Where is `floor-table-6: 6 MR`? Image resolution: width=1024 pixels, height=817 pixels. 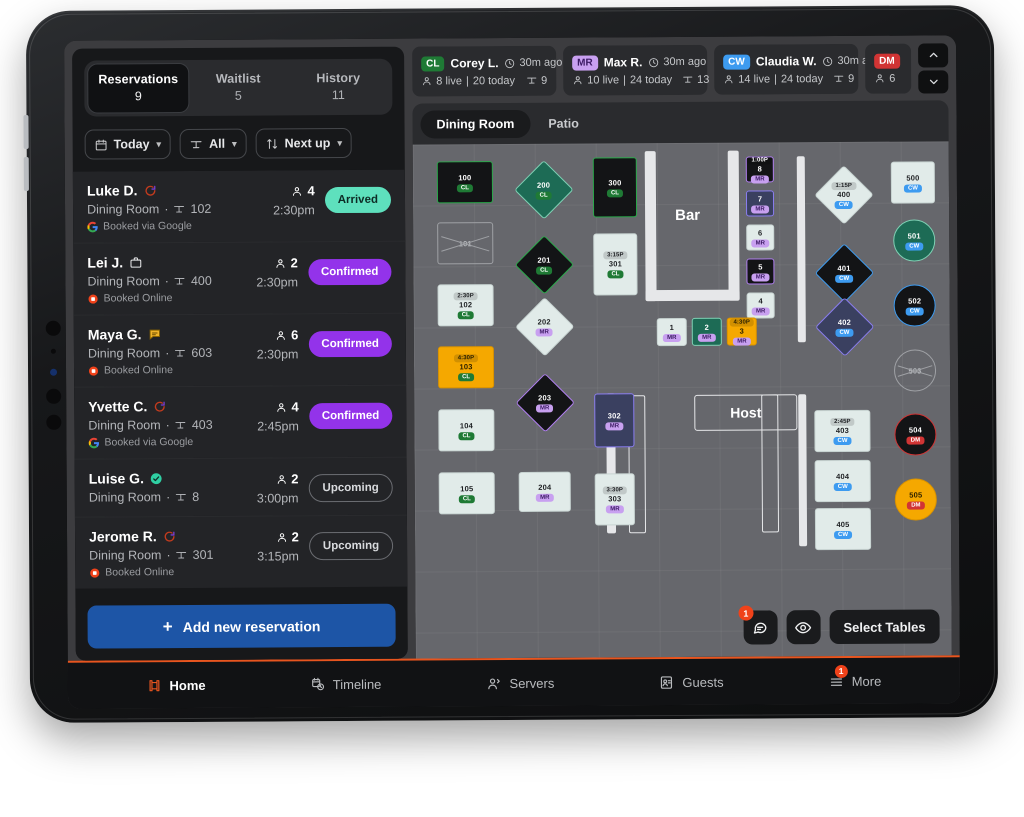 floor-table-6: 6 MR is located at coordinates (760, 237).